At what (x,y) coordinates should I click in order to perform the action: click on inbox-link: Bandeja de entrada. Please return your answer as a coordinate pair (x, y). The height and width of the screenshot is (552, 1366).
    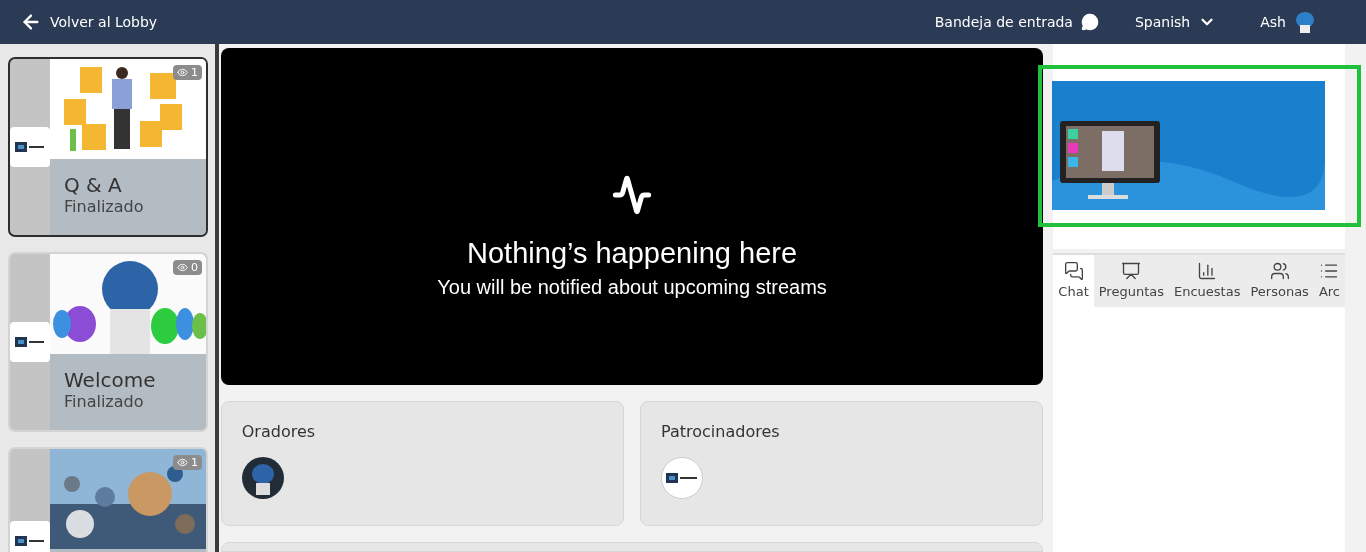
    Looking at the image, I should click on (1016, 22).